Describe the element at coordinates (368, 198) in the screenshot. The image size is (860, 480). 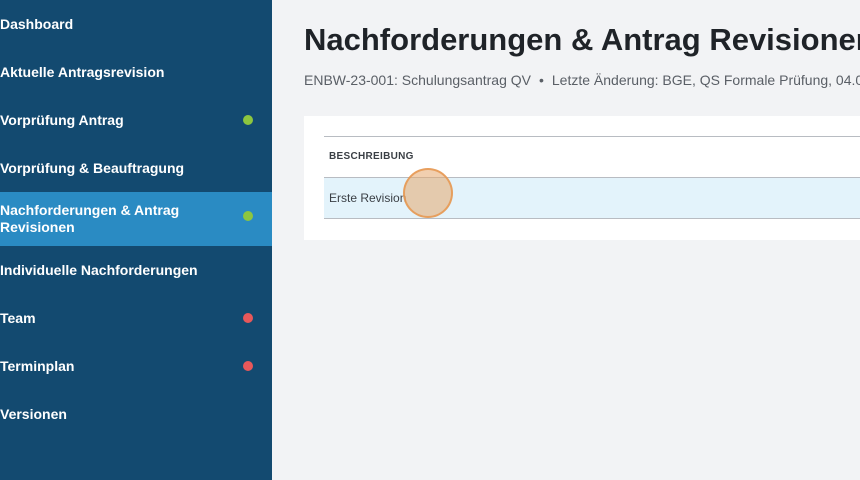
I see `row-description: Erste Revision` at that location.